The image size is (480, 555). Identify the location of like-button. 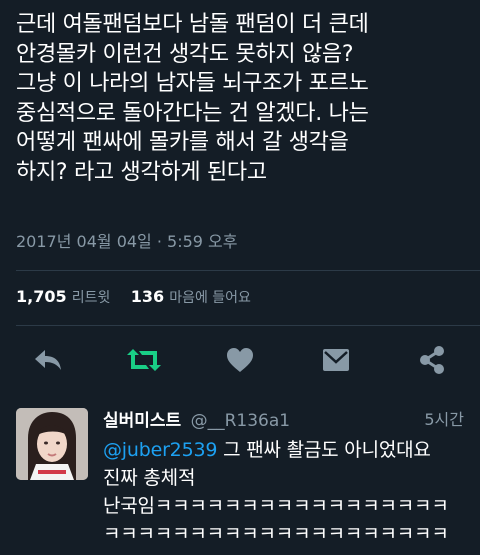
(240, 360).